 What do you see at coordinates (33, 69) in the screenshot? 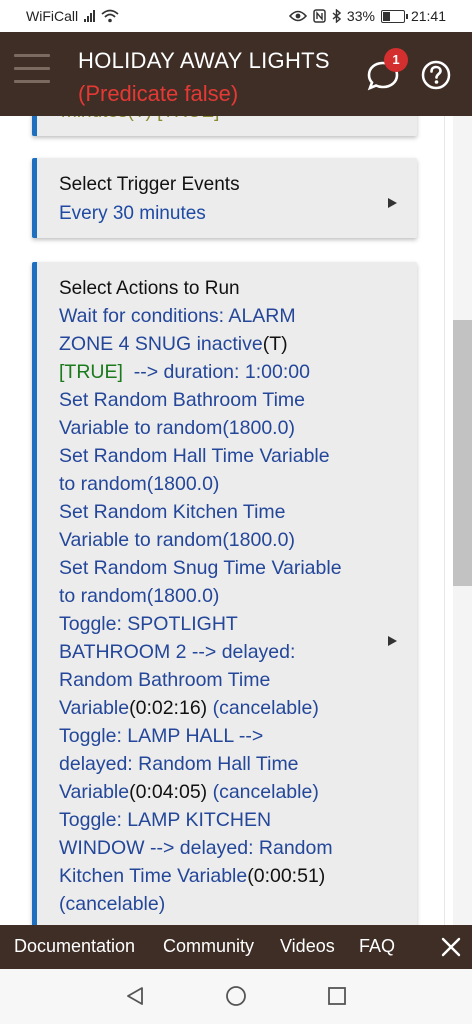
I see `hamburger-menu-icon` at bounding box center [33, 69].